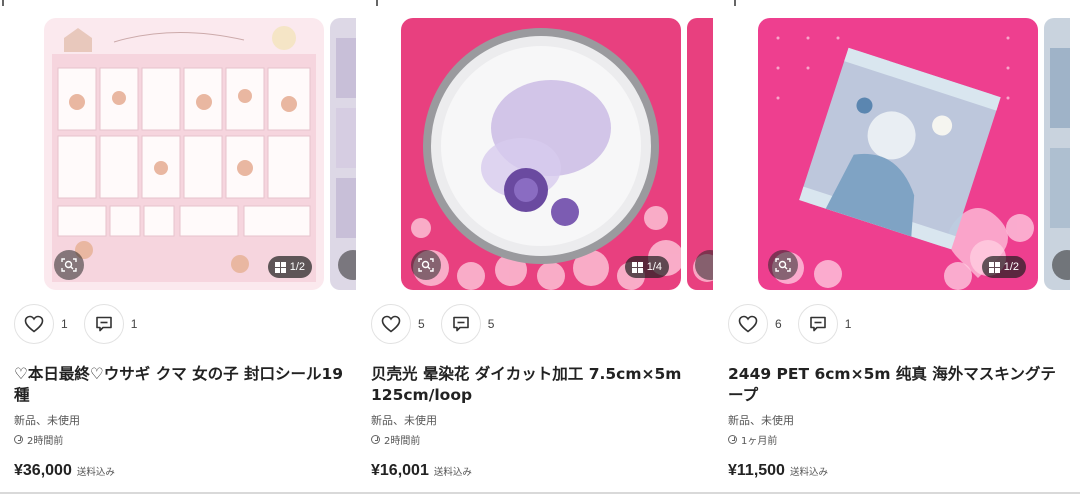 Image resolution: width=1080 pixels, height=494 pixels. I want to click on engagement-bar: 6 1, so click(797, 324).